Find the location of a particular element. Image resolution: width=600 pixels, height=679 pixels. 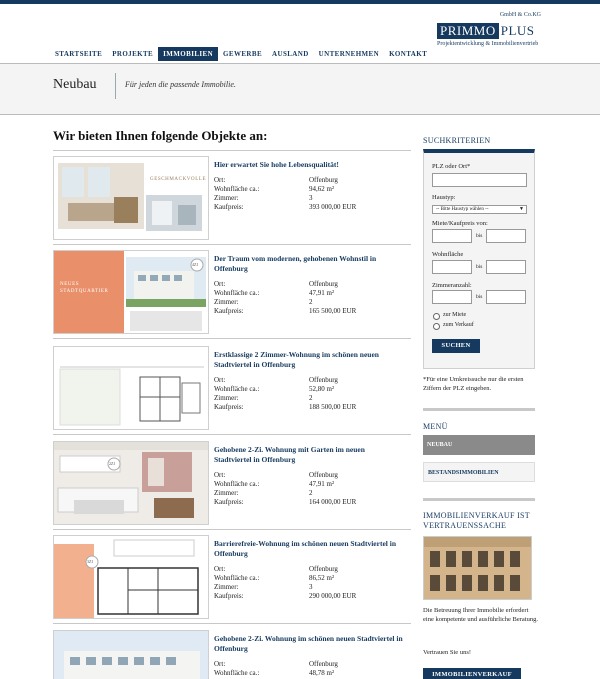

listing-thumbnail: GESCHMACKVOLLE is located at coordinates (131, 198).